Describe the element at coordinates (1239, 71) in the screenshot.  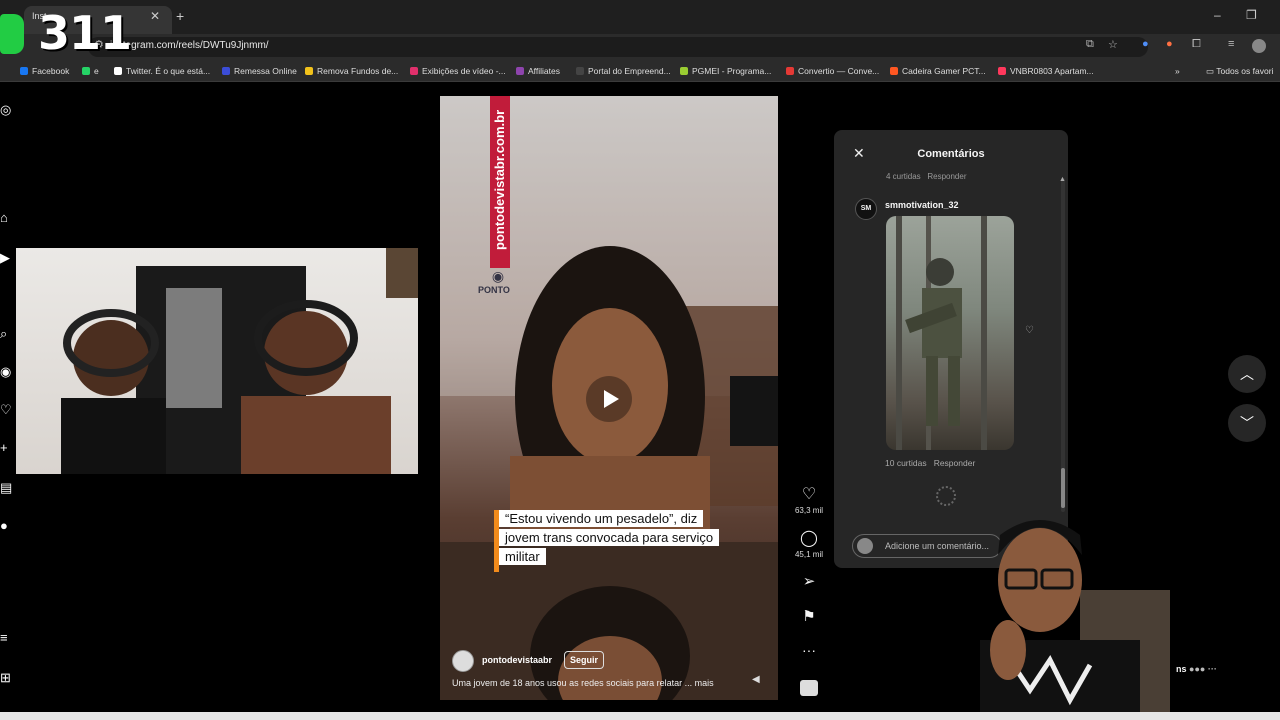
I see `all-favorites-folder: ▭ Todos os favori` at that location.